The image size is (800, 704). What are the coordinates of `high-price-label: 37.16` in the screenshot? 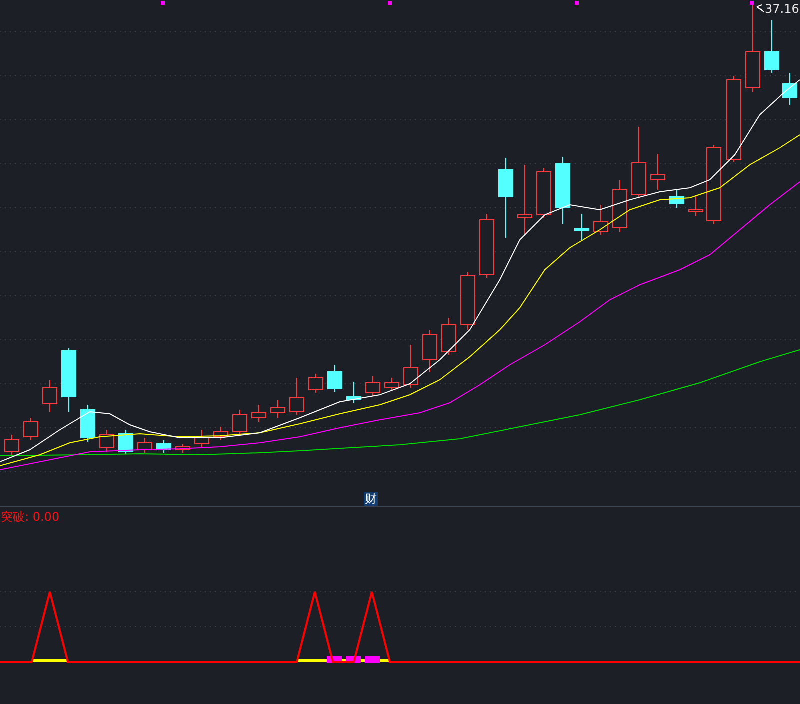 It's located at (782, 9).